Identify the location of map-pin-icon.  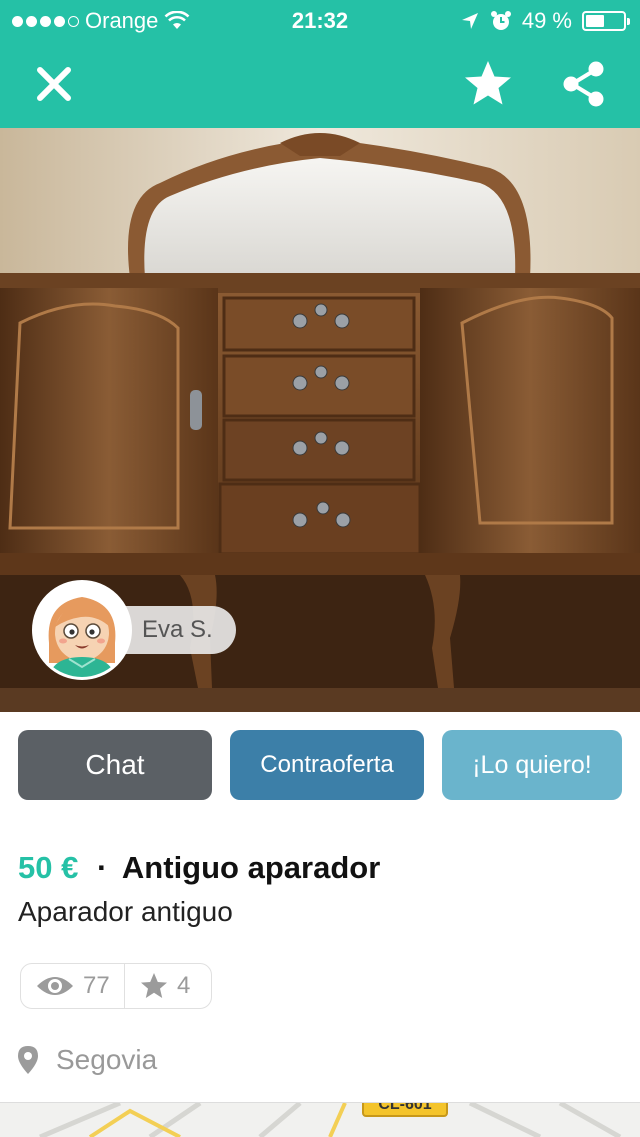
(28, 1060).